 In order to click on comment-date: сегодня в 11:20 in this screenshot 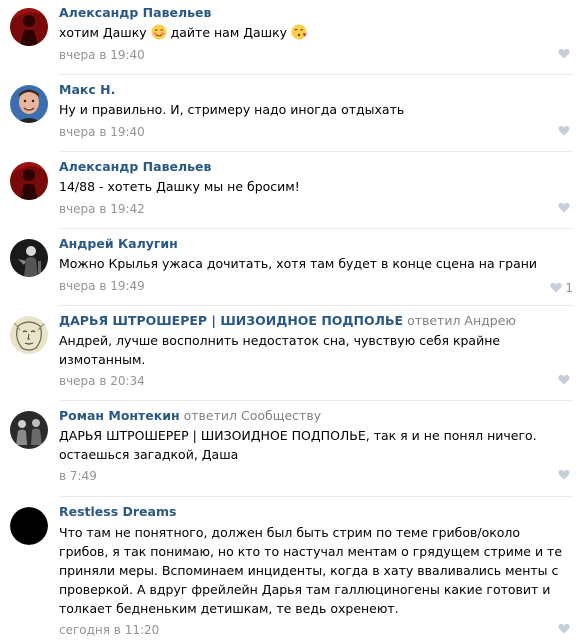, I will do `click(109, 630)`.